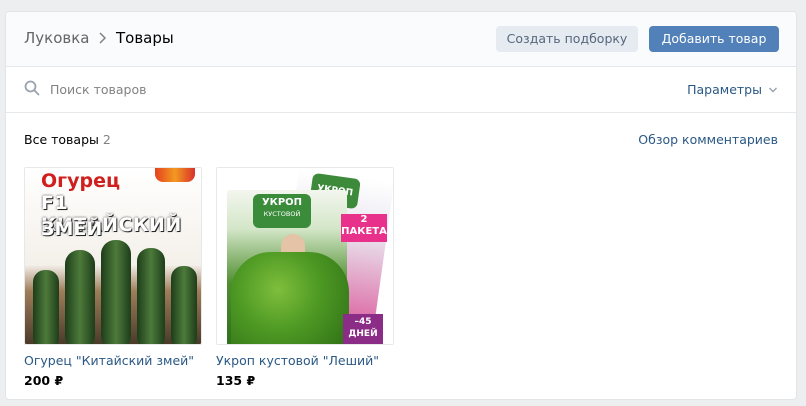 The width and height of the screenshot is (806, 406). I want to click on breadcrumb-community: Луковка, so click(57, 38).